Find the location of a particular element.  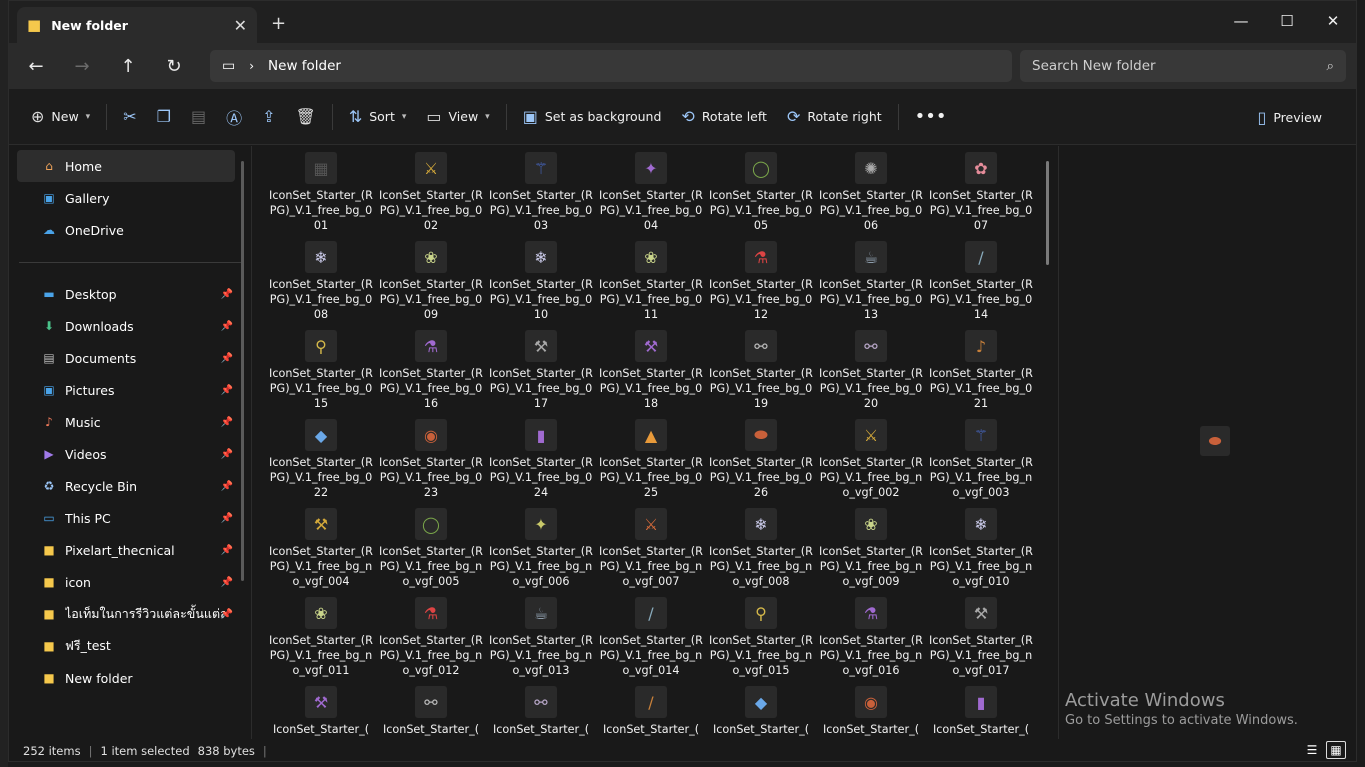

file-item: ◉ IconSet_Starter_( is located at coordinates (871, 712).